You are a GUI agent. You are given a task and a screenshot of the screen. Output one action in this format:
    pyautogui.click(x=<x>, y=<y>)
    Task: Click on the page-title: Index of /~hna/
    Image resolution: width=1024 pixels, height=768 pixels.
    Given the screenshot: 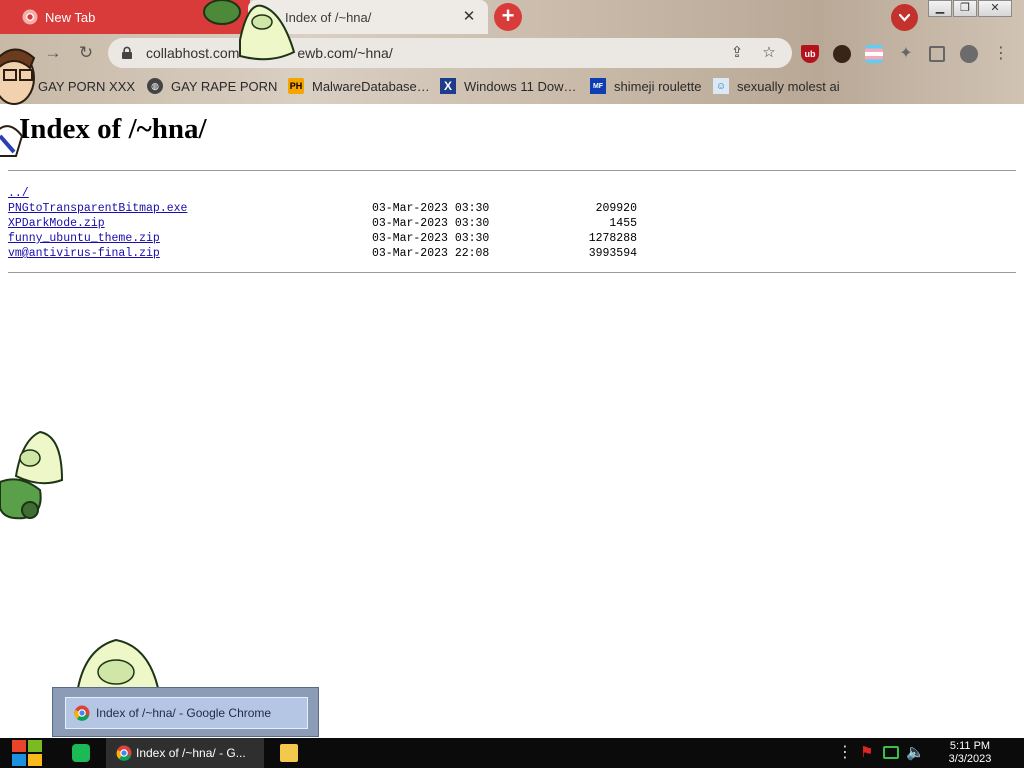 What is the action you would take?
    pyautogui.click(x=113, y=129)
    